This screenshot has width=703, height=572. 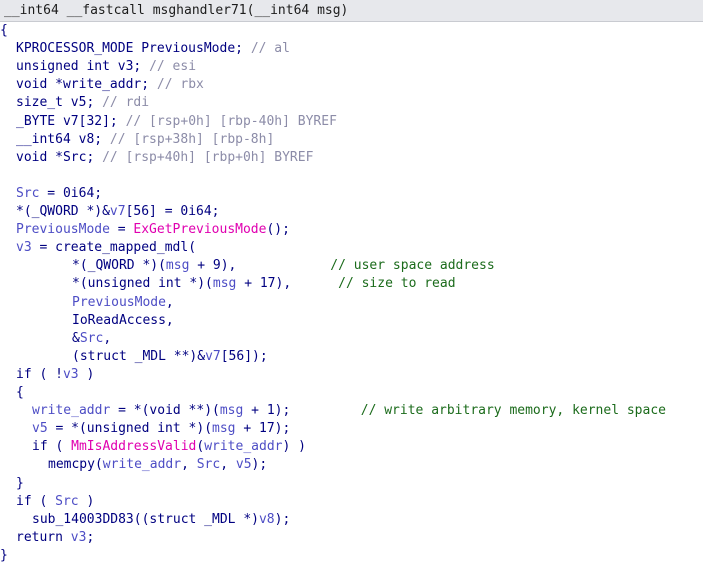 What do you see at coordinates (121, 230) in the screenshot?
I see `code-token: =` at bounding box center [121, 230].